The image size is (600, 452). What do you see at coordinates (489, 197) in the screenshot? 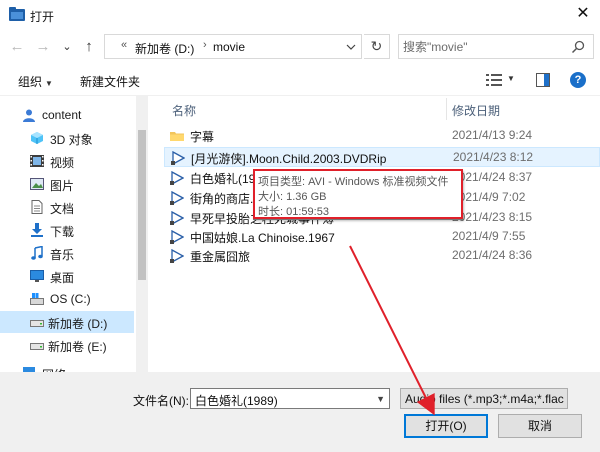
I see `file-date: 2021/4/9 7:02` at bounding box center [489, 197].